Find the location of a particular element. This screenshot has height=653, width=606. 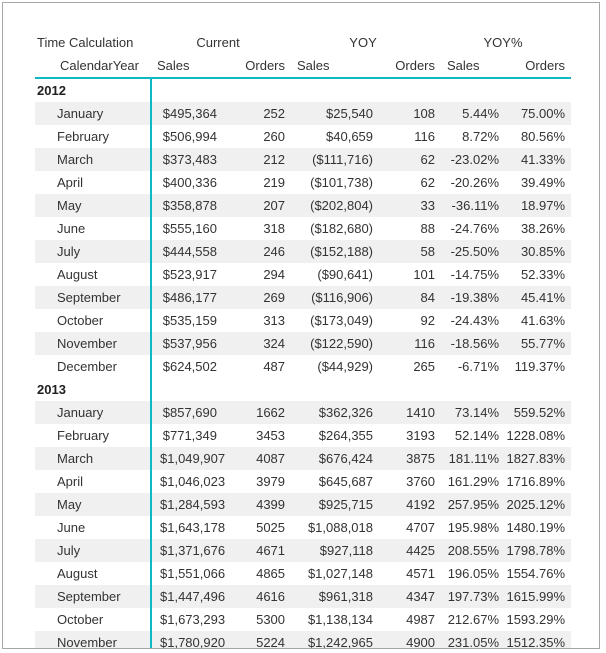

cell-yoy-pct-sales: 196.05% is located at coordinates (473, 573).